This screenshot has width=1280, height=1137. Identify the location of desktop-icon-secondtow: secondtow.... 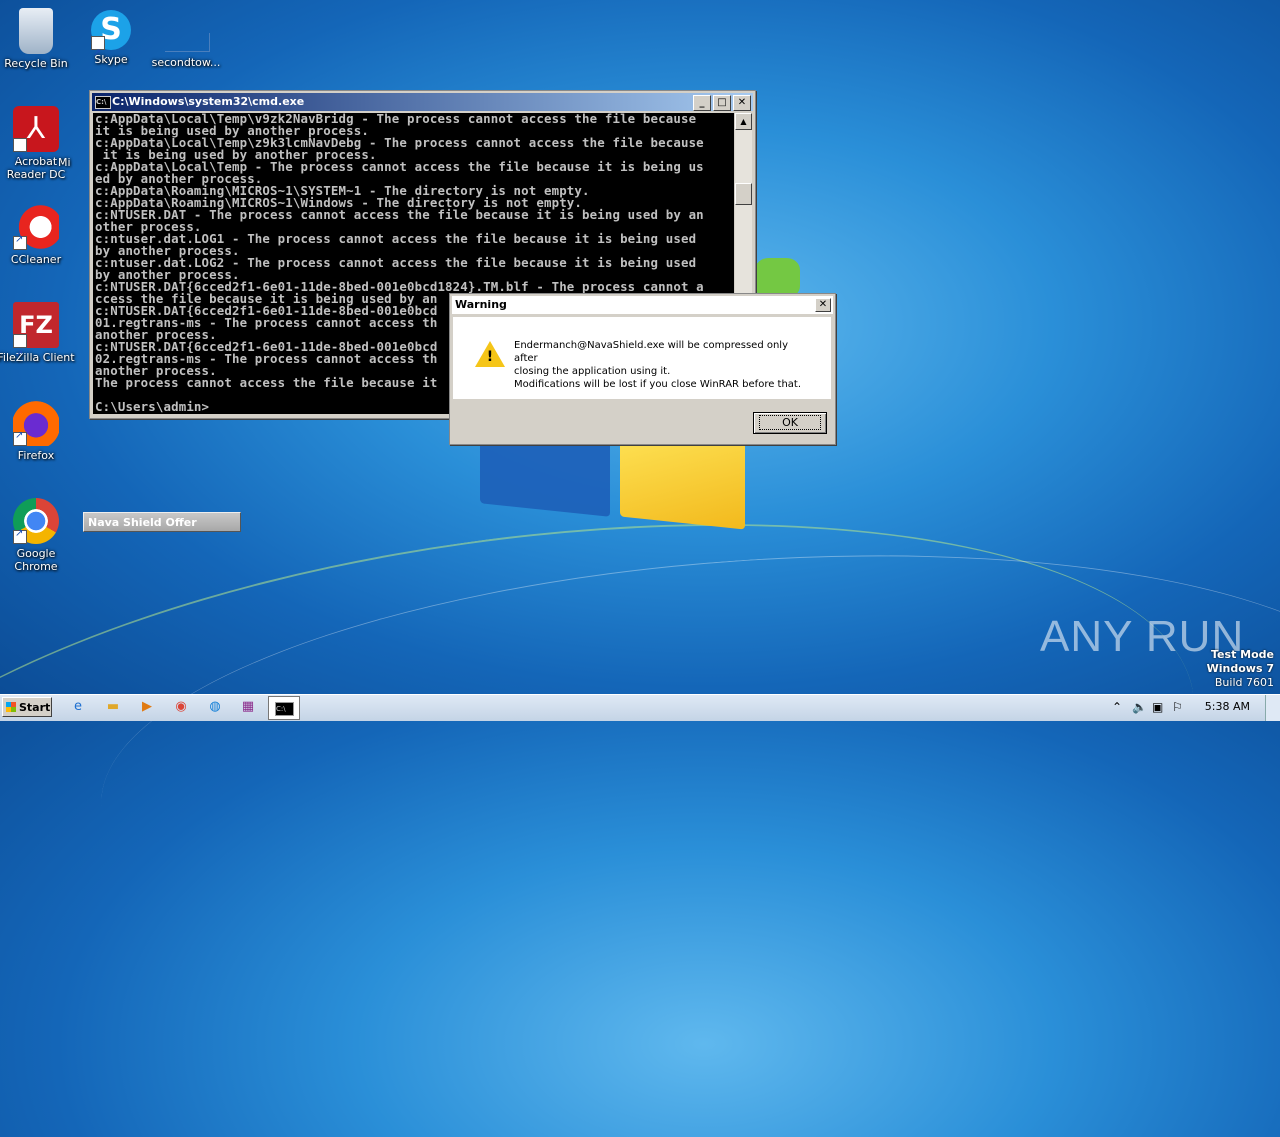
(186, 62).